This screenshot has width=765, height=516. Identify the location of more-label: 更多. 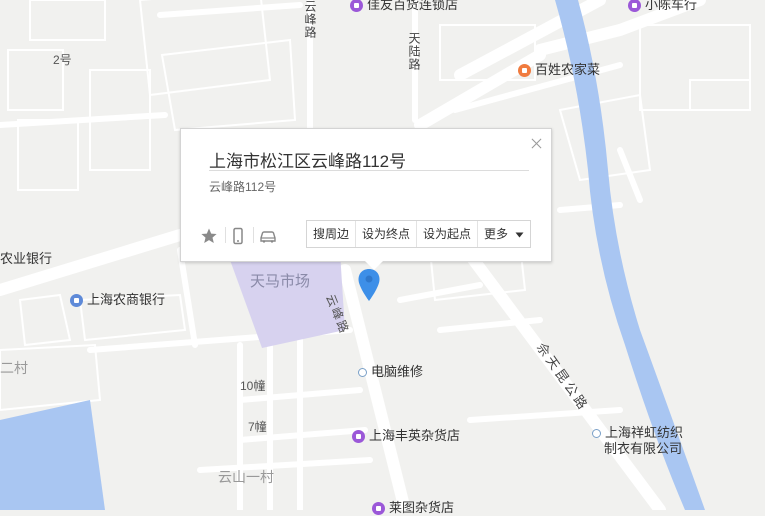
(496, 234).